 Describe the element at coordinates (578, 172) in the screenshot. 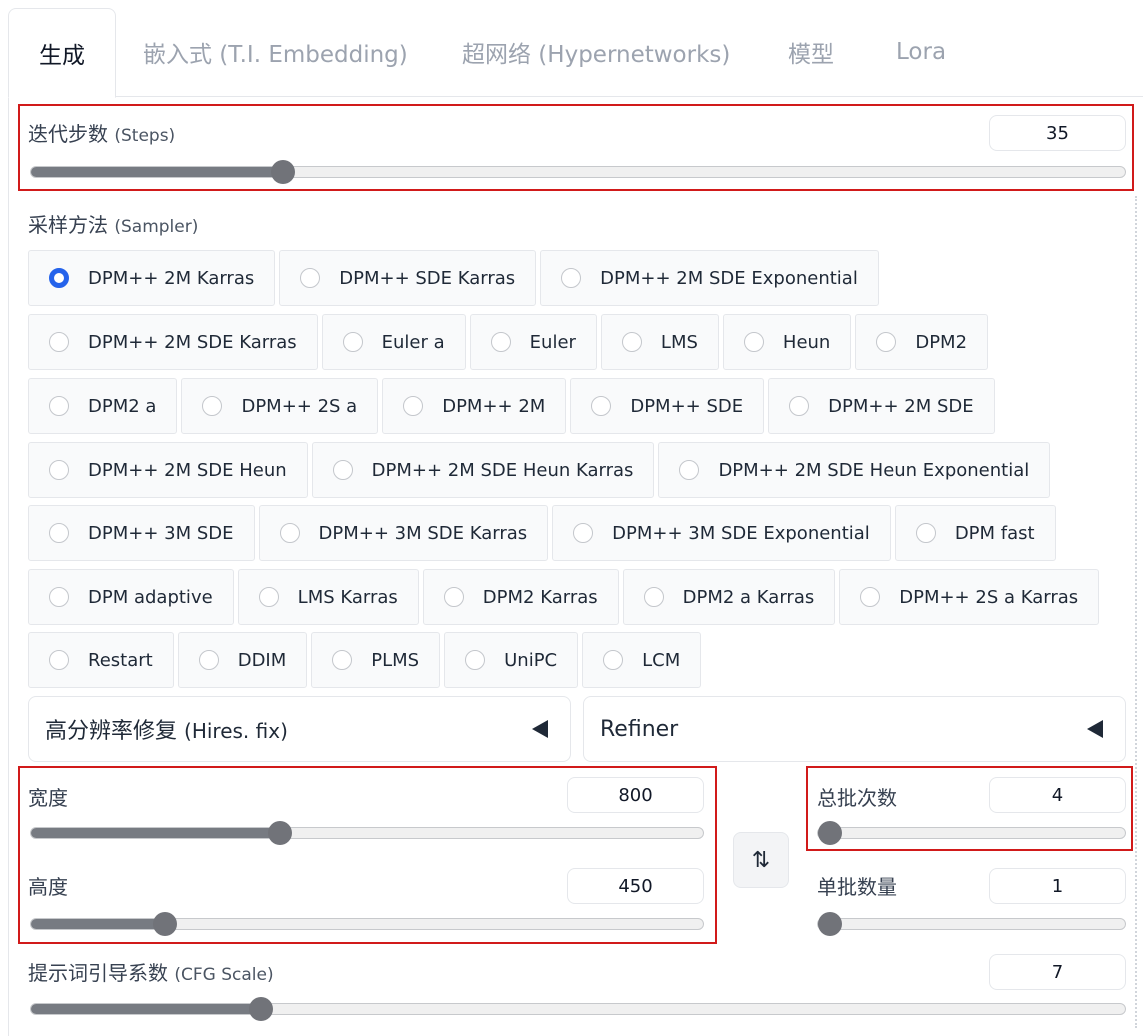

I see `steps-slider` at that location.